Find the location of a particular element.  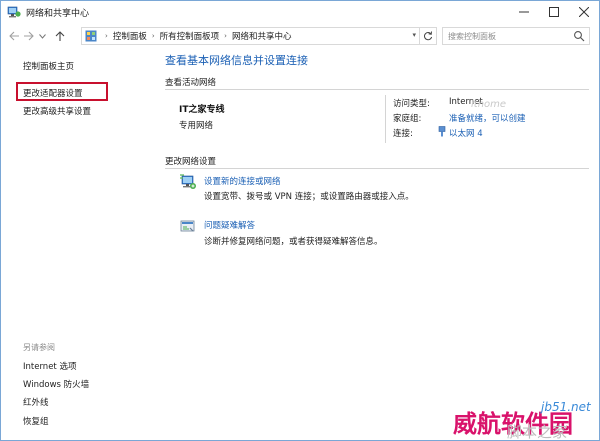

control-panel-icon is located at coordinates (91, 36).